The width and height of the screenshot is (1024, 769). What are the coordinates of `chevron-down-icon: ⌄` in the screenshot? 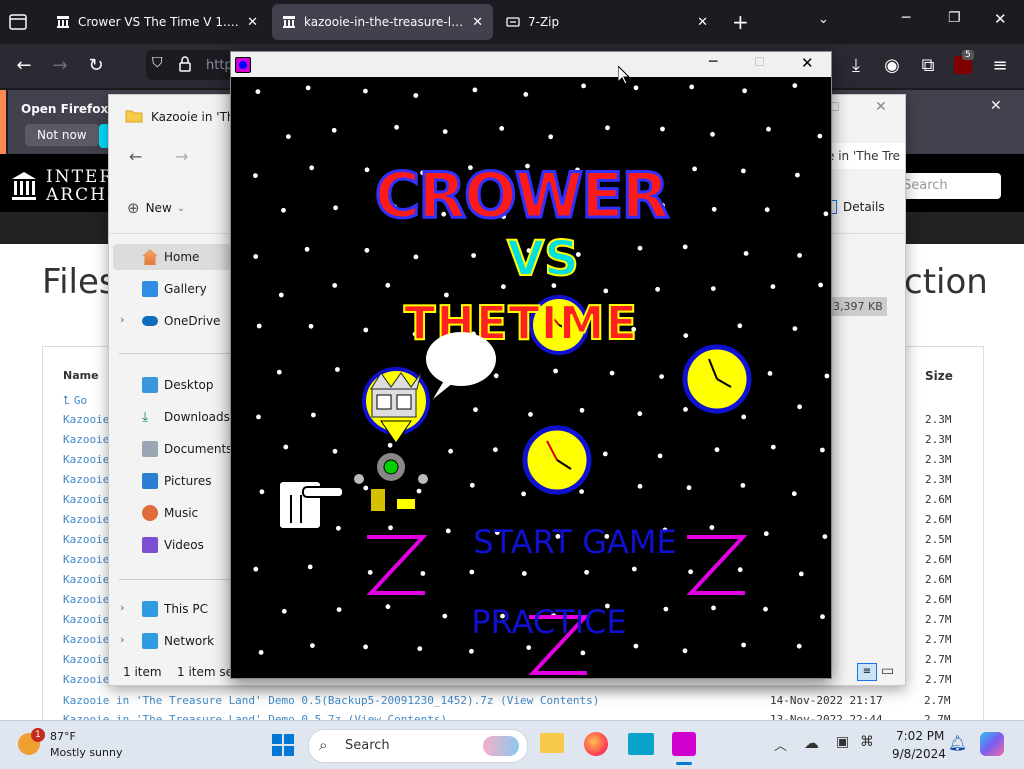 It's located at (823, 19).